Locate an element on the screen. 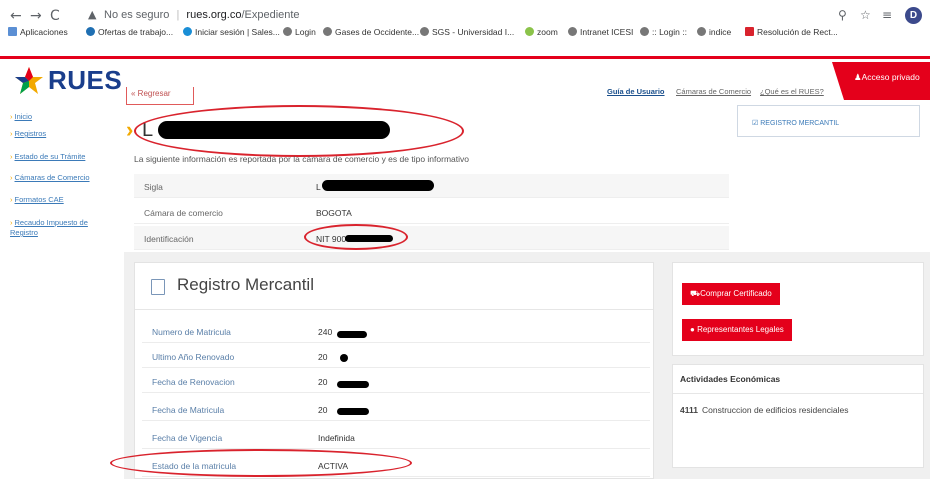 Image resolution: width=930 pixels, height=479 pixels. sidebar-item-registros: › Registros is located at coordinates (28, 133).